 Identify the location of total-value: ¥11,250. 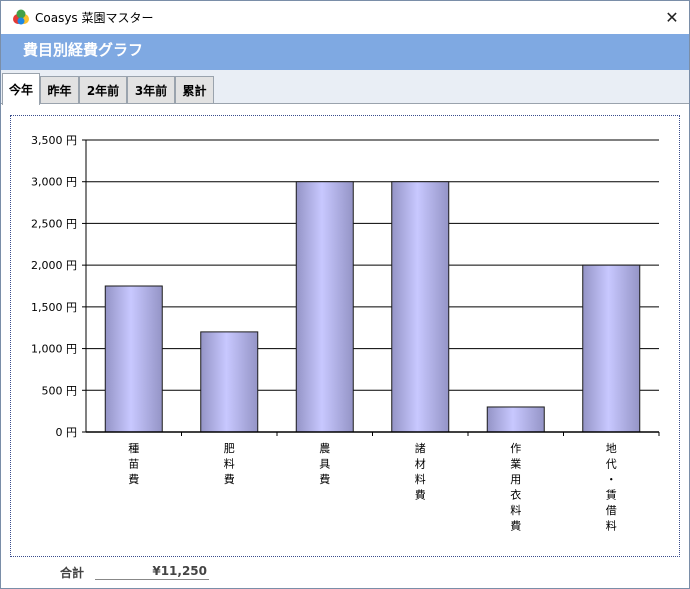
(152, 572).